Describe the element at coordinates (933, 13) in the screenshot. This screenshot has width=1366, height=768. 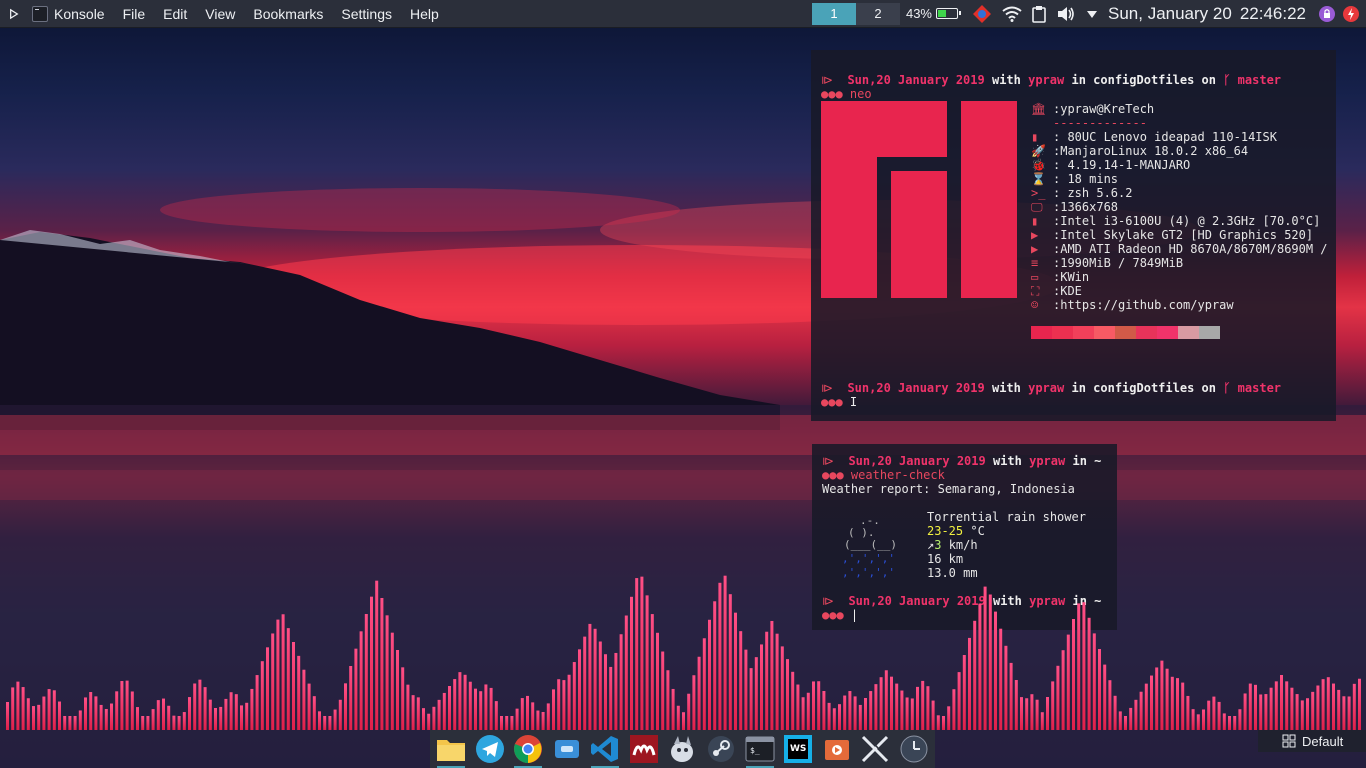
I see `battery-indicator: 43%` at that location.